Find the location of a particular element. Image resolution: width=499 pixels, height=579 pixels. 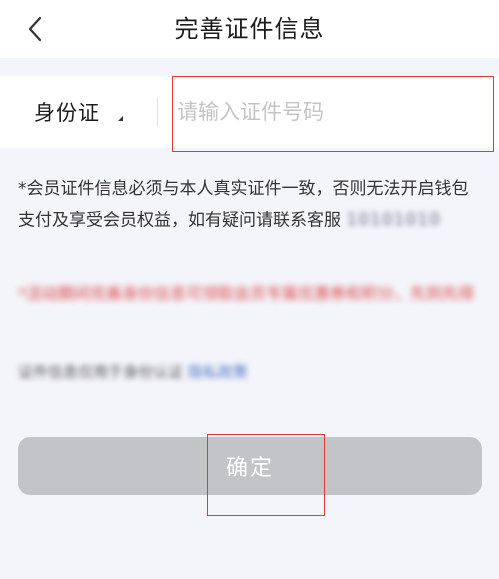

id-type-selector: 身份证 is located at coordinates (78, 112).